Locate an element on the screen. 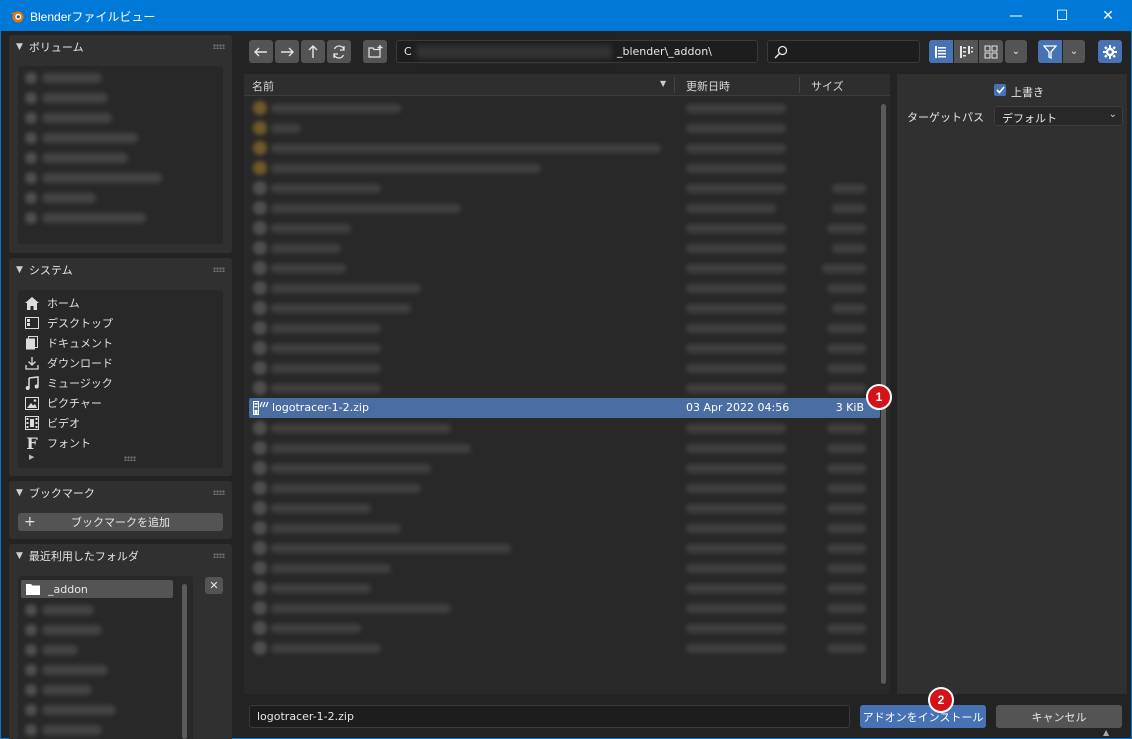 Image resolution: width=1132 pixels, height=739 pixels. filter-toggle-button is located at coordinates (1050, 51).